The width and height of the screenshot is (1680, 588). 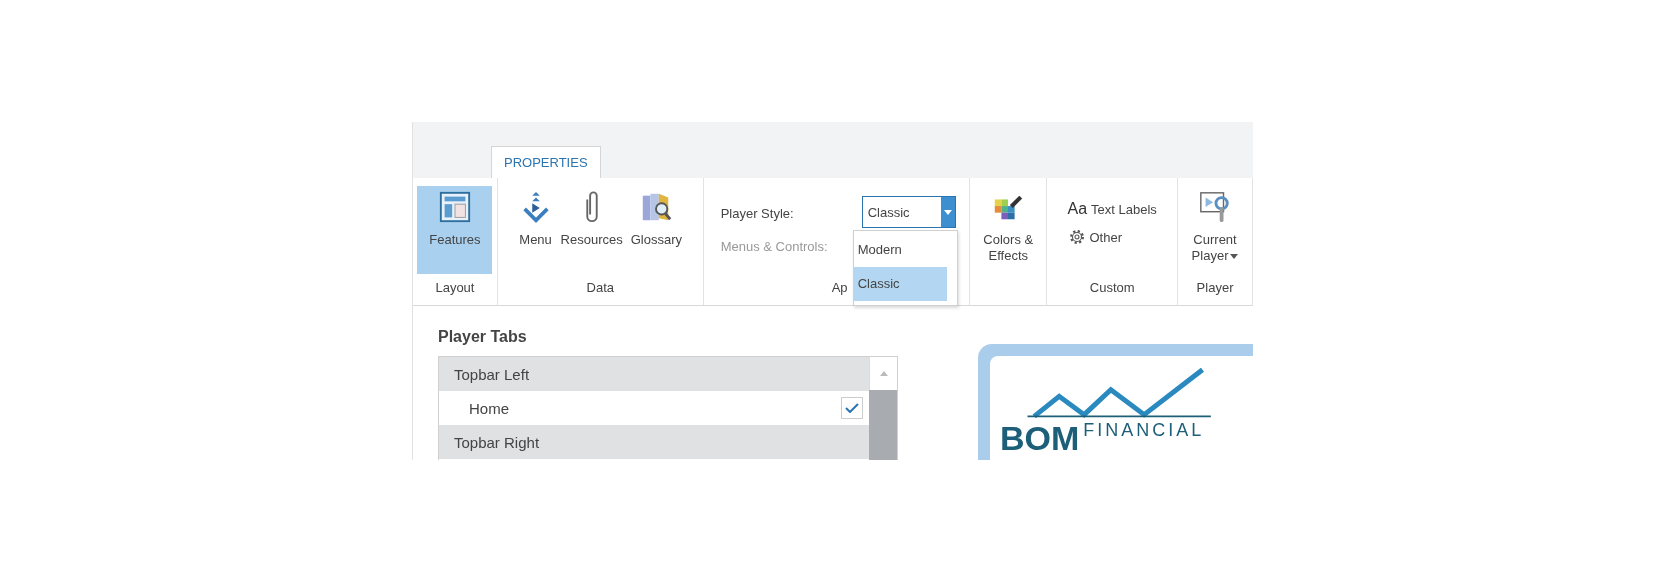 What do you see at coordinates (900, 250) in the screenshot?
I see `dropdown-option: Modern` at bounding box center [900, 250].